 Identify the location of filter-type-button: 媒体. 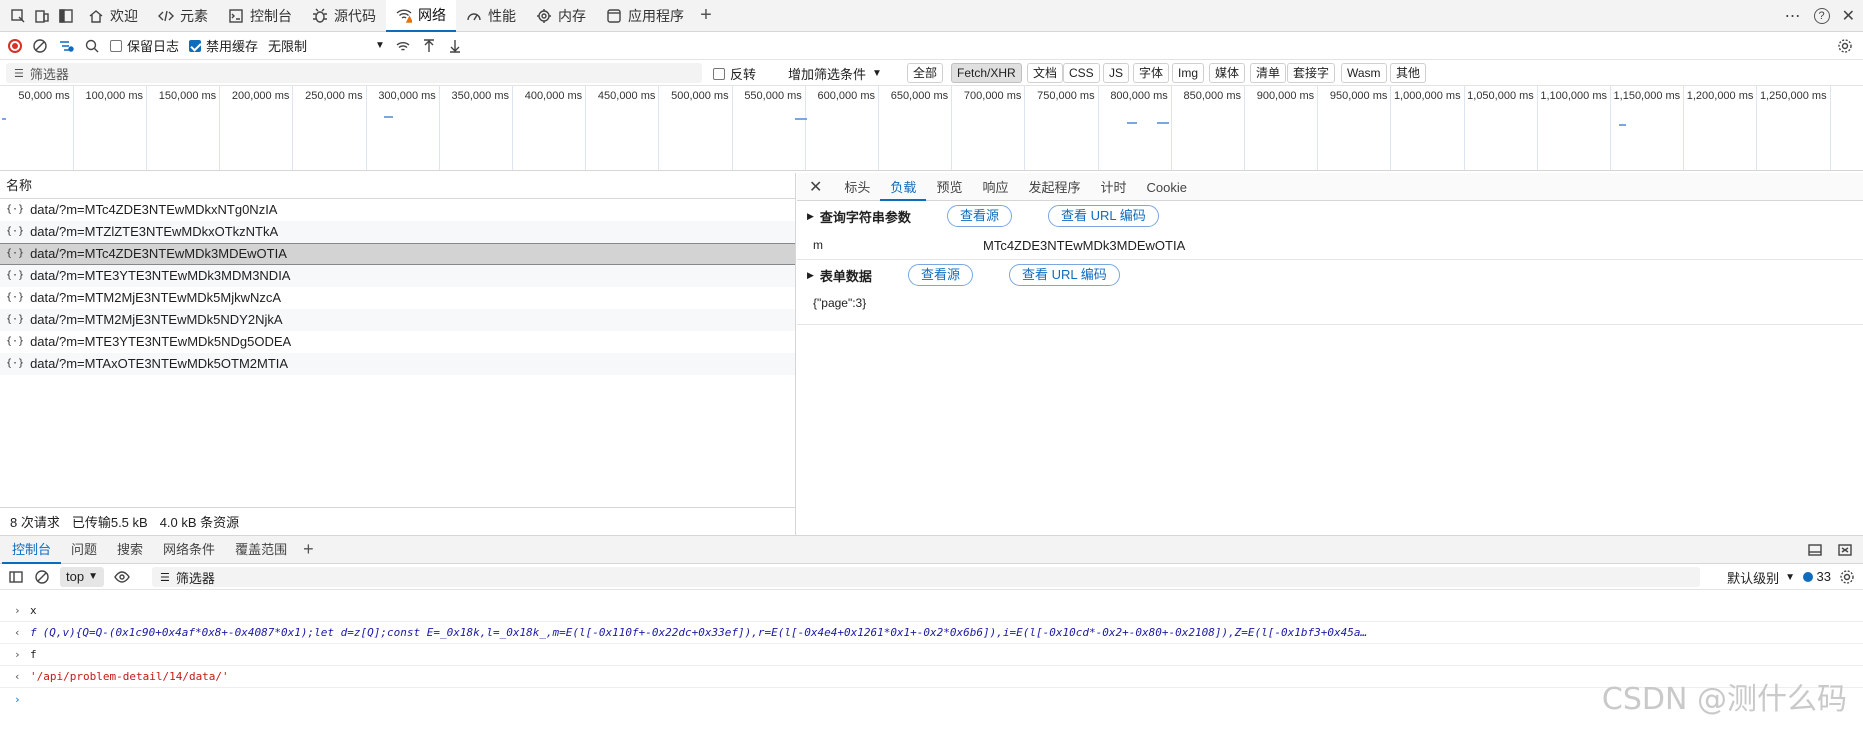
(1227, 73).